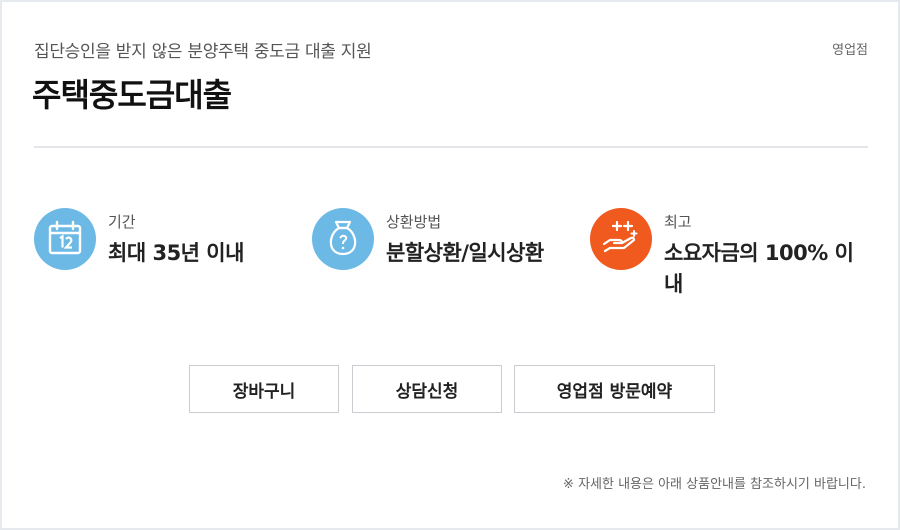 This screenshot has width=900, height=530. I want to click on info-repayment-label: 상환방법, so click(414, 222).